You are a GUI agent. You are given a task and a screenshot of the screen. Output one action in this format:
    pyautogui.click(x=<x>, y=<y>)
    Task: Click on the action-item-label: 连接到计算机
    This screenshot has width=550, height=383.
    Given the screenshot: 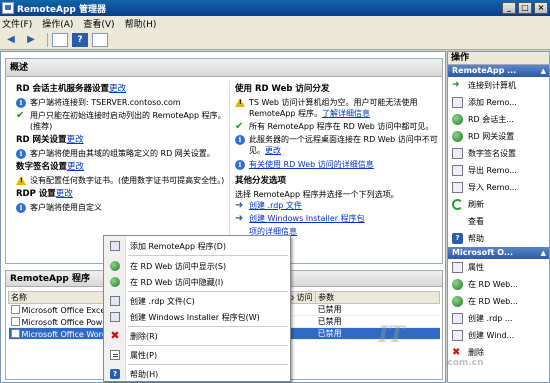 What is the action you would take?
    pyautogui.click(x=492, y=85)
    